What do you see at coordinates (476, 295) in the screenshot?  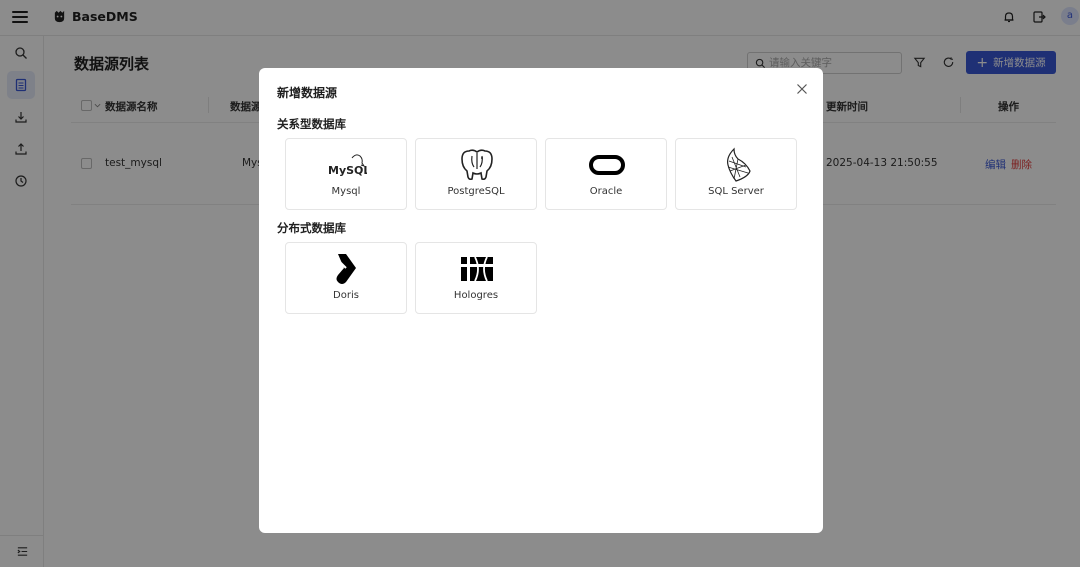 I see `datasource-card-label: Hologres` at bounding box center [476, 295].